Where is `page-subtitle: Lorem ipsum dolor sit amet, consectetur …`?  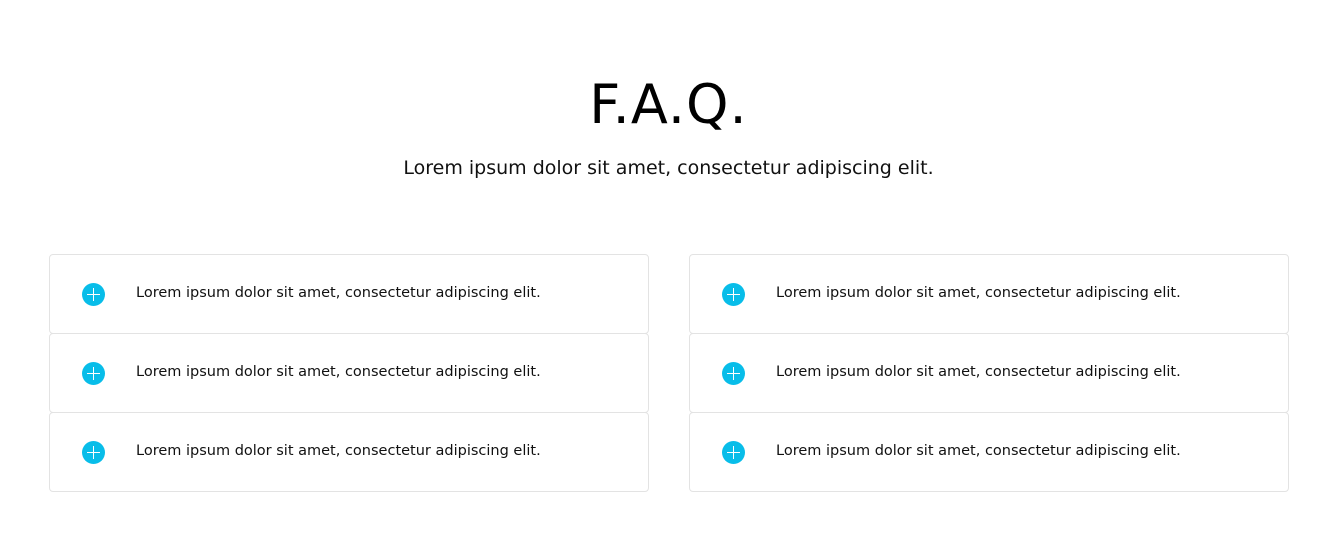 page-subtitle: Lorem ipsum dolor sit amet, consectetur … is located at coordinates (668, 168).